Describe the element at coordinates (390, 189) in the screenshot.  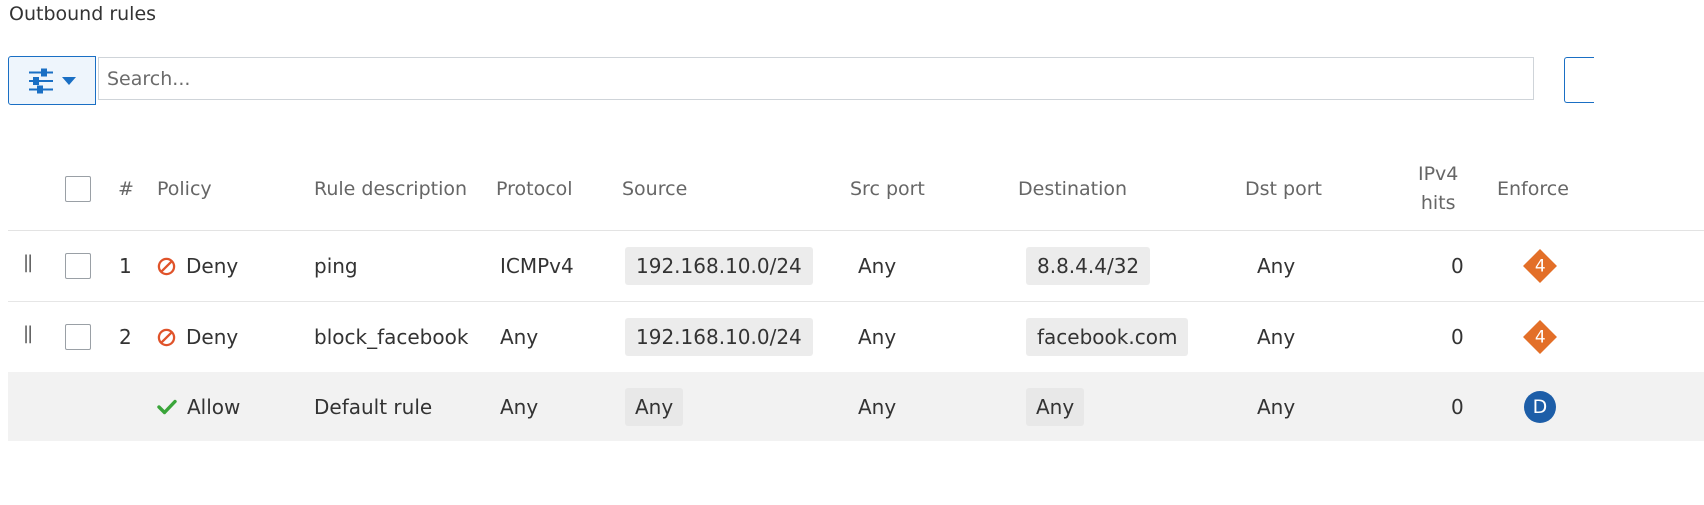
I see `column-header-rule-description: Rule description` at that location.